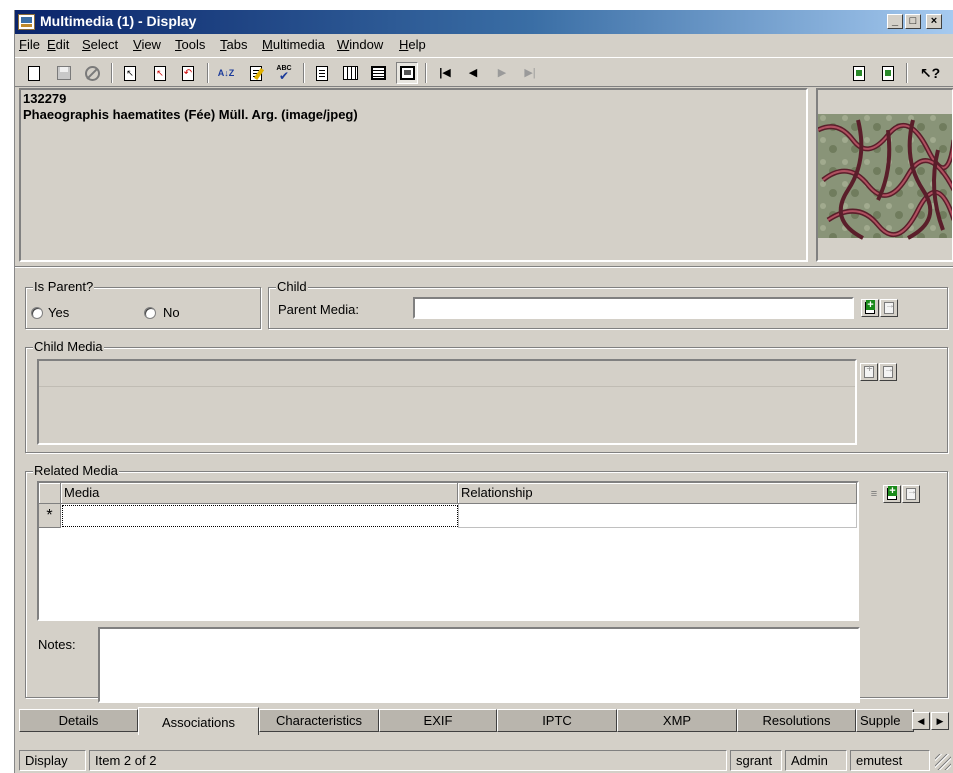 This screenshot has width=953, height=773. What do you see at coordinates (160, 73) in the screenshot?
I see `unselect-icon: ↖` at bounding box center [160, 73].